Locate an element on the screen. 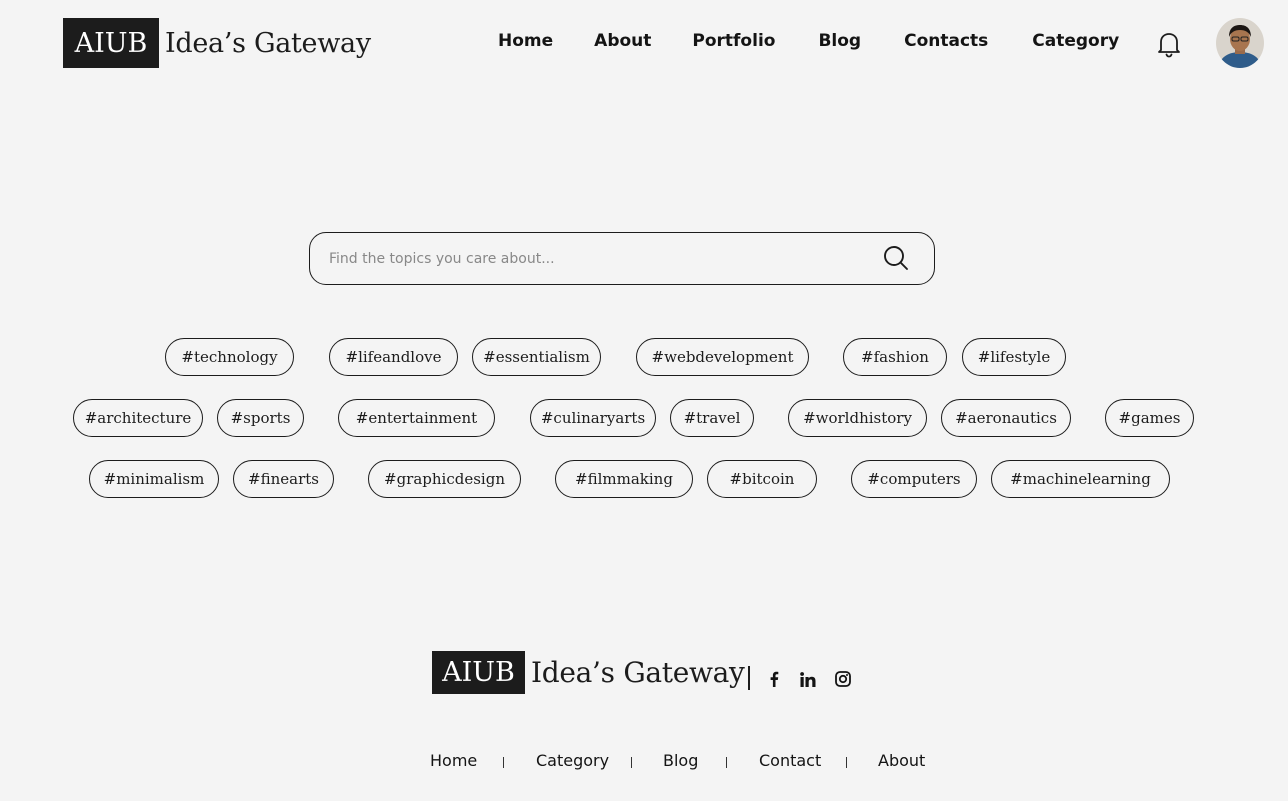 Image resolution: width=1288 pixels, height=801 pixels. tag-worldhistory: #worldhistory is located at coordinates (857, 418).